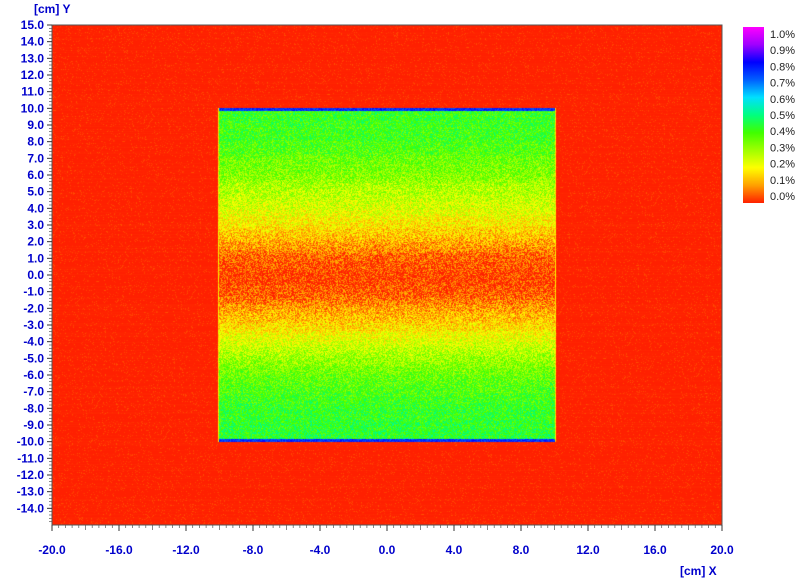 The height and width of the screenshot is (580, 797). Describe the element at coordinates (33, 25) in the screenshot. I see `y-tick-label: 15.0` at that location.